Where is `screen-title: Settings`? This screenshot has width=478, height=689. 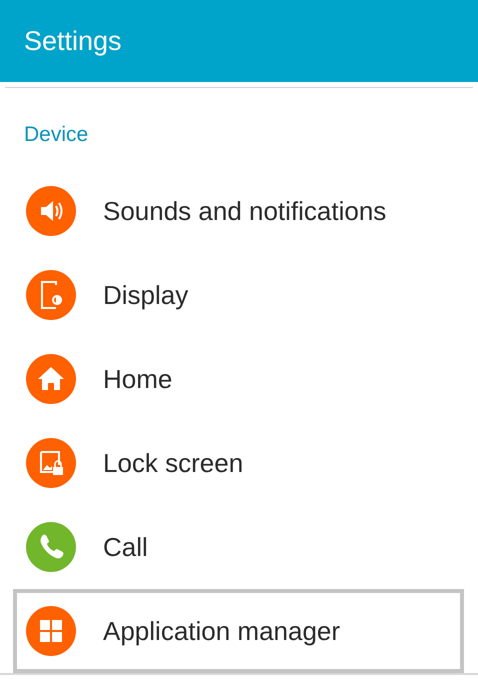
screen-title: Settings is located at coordinates (73, 41).